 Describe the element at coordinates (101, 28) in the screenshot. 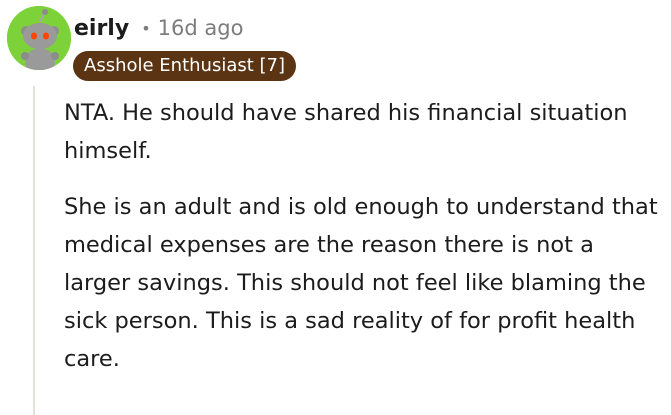

I see `username-link: eirly` at that location.